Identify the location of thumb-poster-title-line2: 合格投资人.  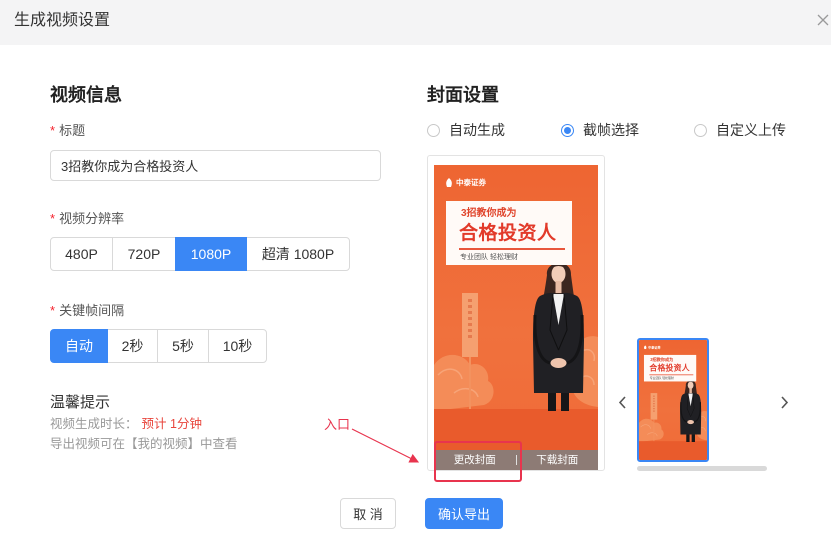
(669, 368).